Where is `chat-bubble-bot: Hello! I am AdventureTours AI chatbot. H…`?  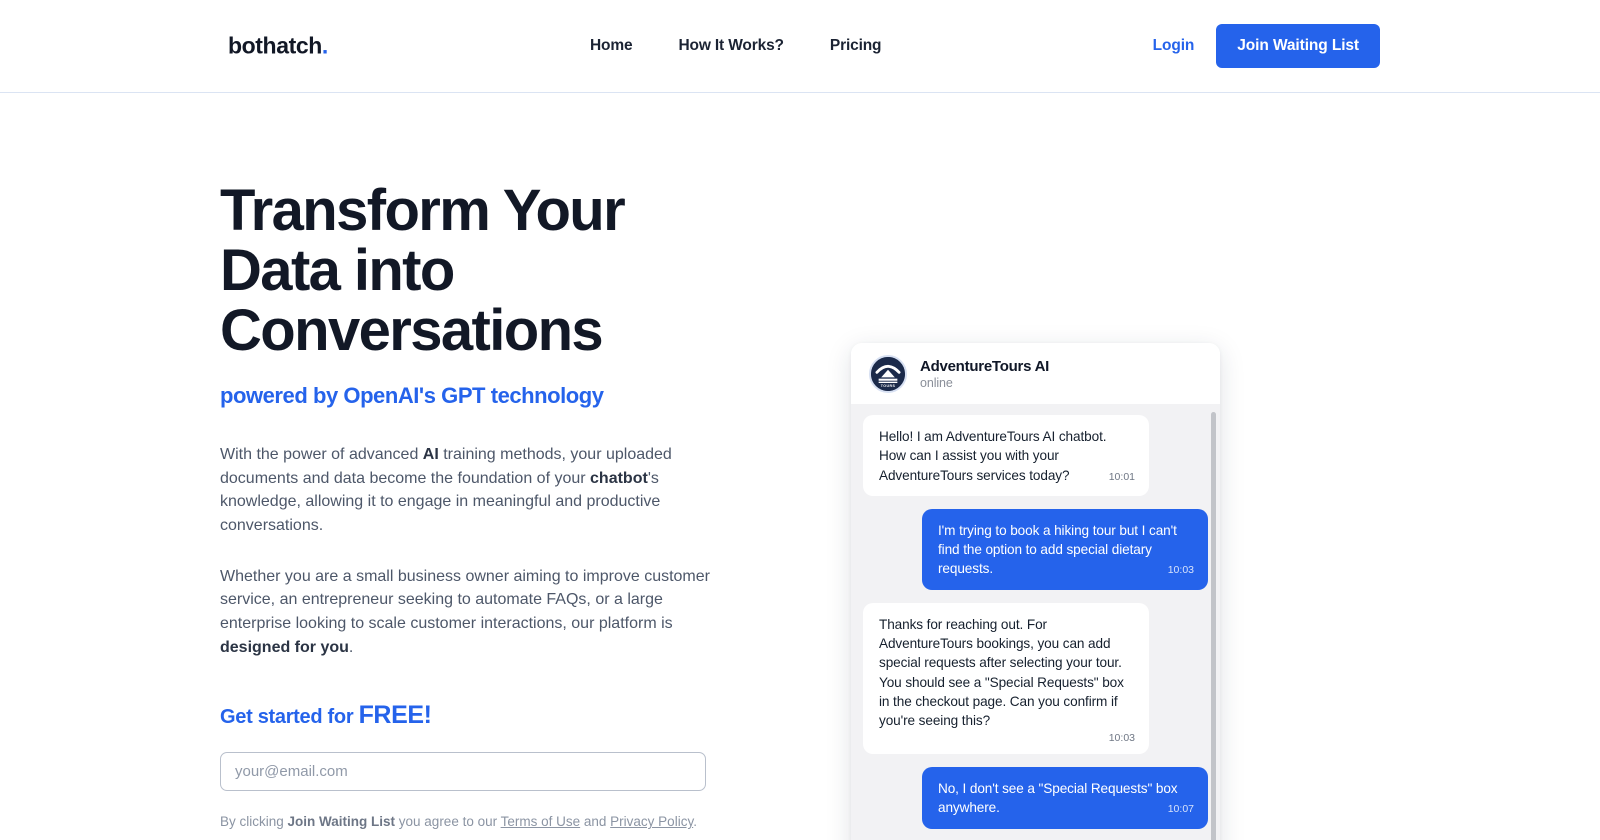
chat-bubble-bot: Hello! I am AdventureTours AI chatbot. H… is located at coordinates (1006, 455).